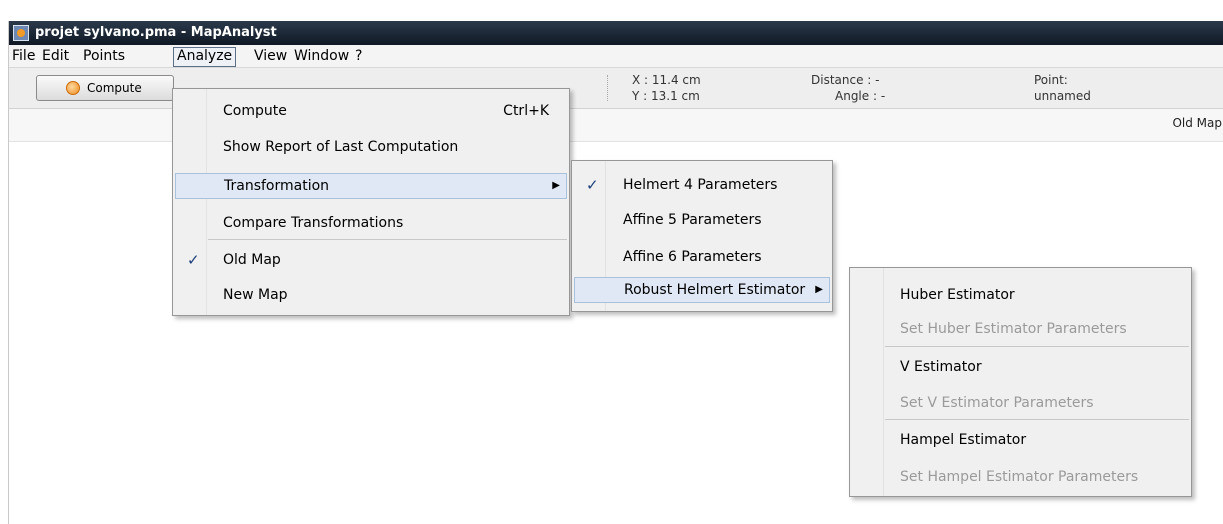 This screenshot has width=1223, height=524. What do you see at coordinates (1197, 123) in the screenshot?
I see `old-map-label: Old Map` at bounding box center [1197, 123].